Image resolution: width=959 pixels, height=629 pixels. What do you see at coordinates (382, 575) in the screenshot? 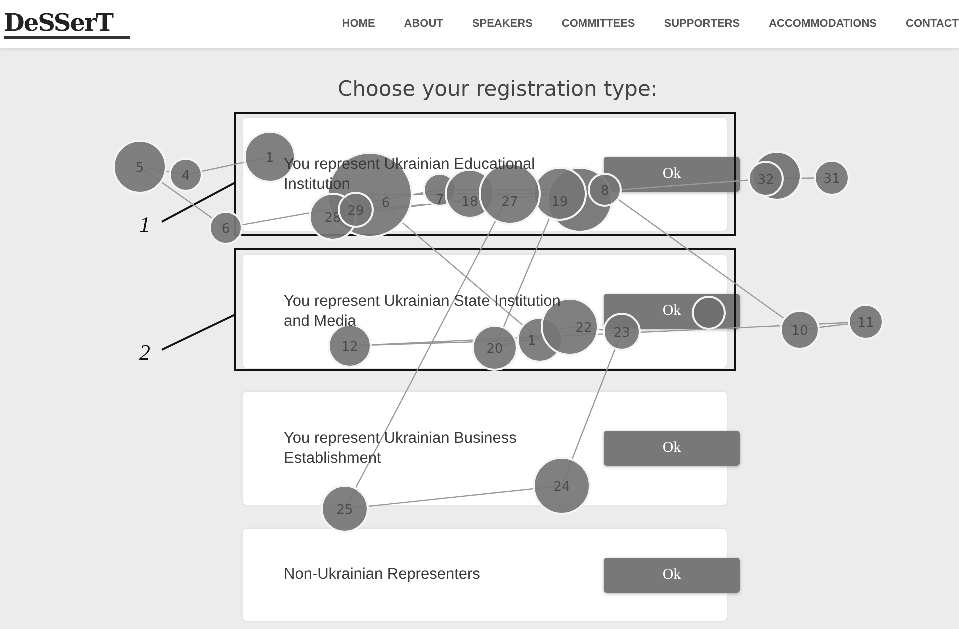
I see `option-label: Non-Ukrainian Representers` at bounding box center [382, 575].